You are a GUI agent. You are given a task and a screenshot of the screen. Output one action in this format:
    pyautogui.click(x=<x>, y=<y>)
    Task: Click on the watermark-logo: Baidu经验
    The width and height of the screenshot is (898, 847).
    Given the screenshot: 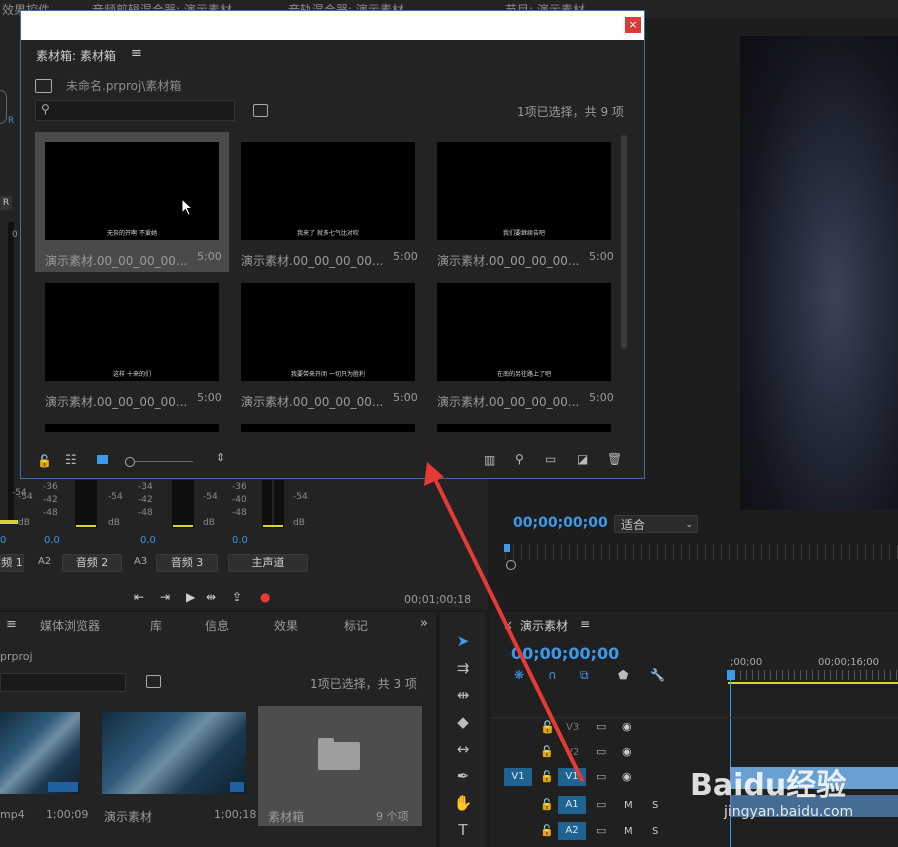 What is the action you would take?
    pyautogui.click(x=768, y=785)
    